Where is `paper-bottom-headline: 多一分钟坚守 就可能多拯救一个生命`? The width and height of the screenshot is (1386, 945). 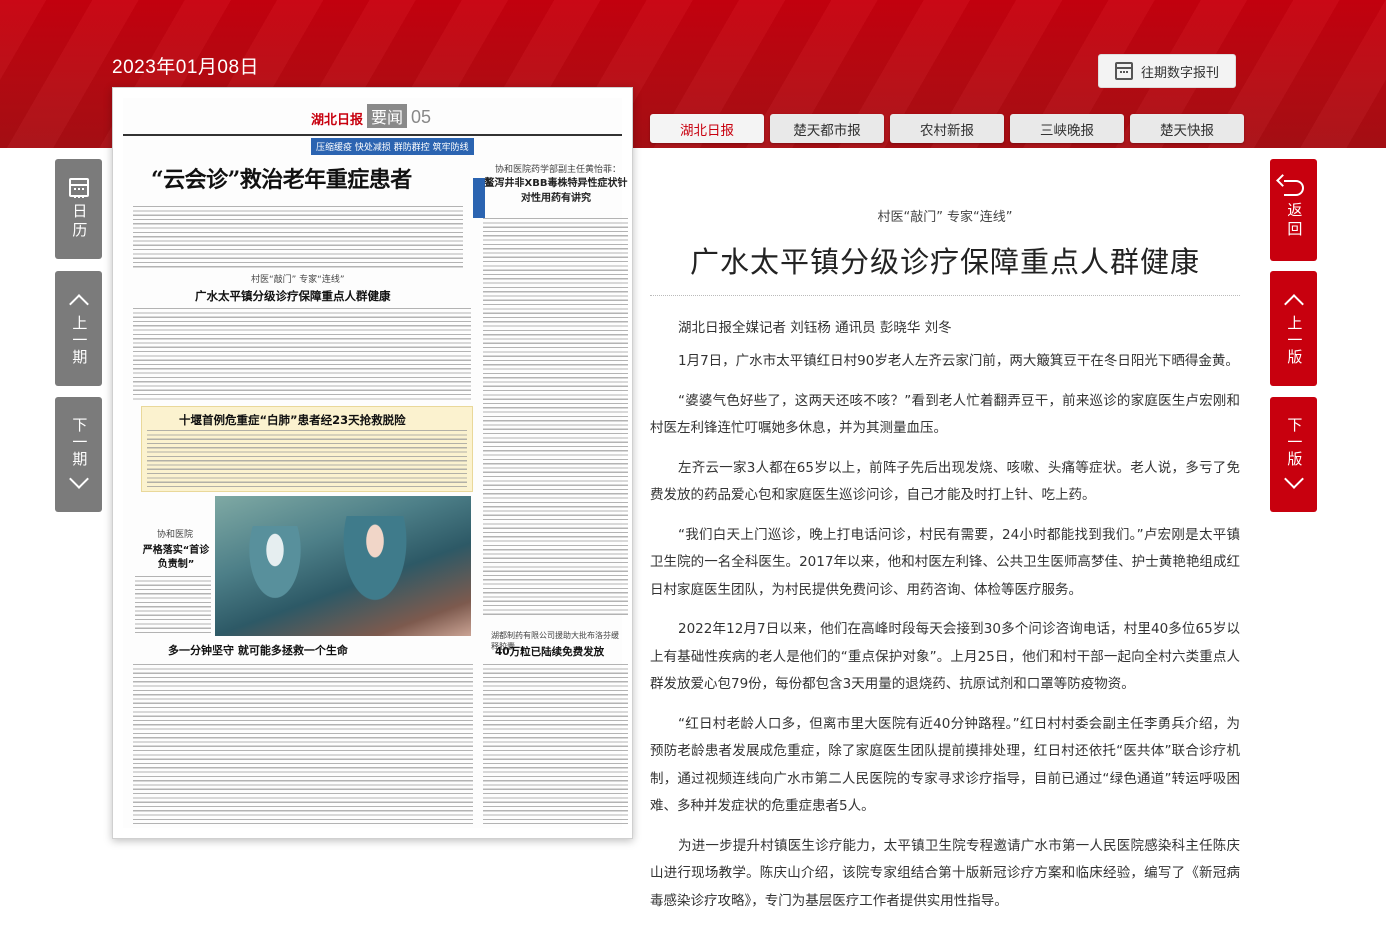 paper-bottom-headline: 多一分钟坚守 就可能多拯救一个生命 is located at coordinates (258, 650).